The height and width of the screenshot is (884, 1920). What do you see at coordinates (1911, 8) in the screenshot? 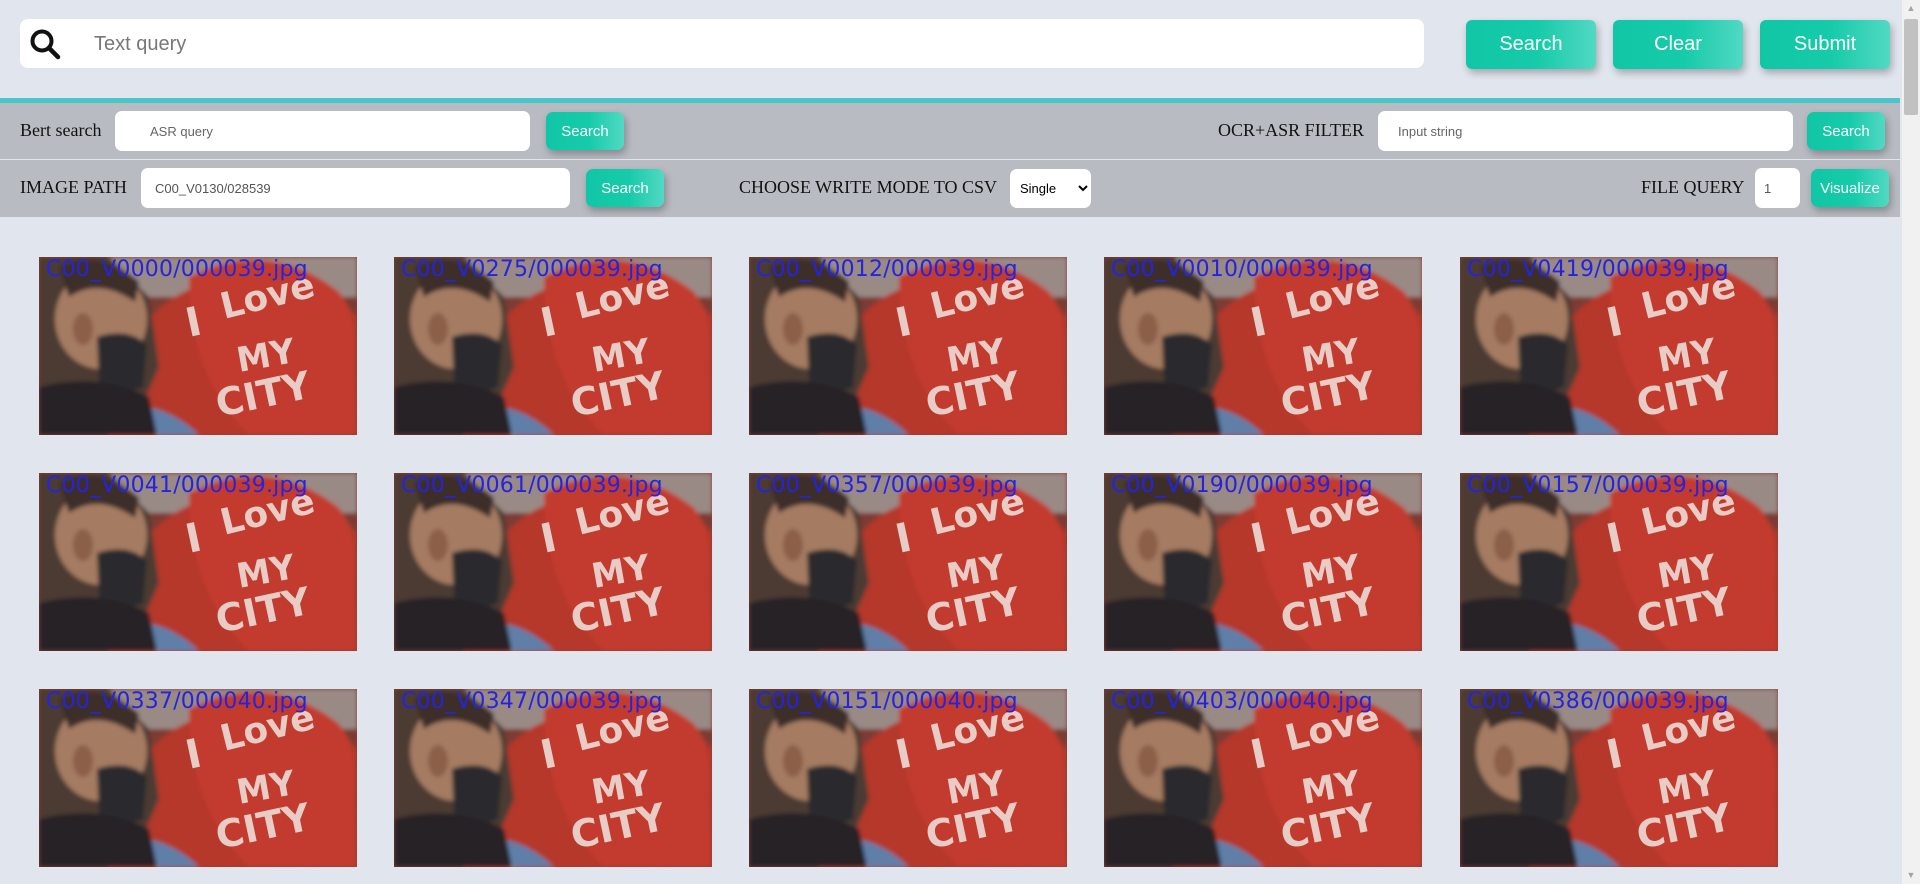
I see `scroll-up-arrow-icon: ▲` at bounding box center [1911, 8].